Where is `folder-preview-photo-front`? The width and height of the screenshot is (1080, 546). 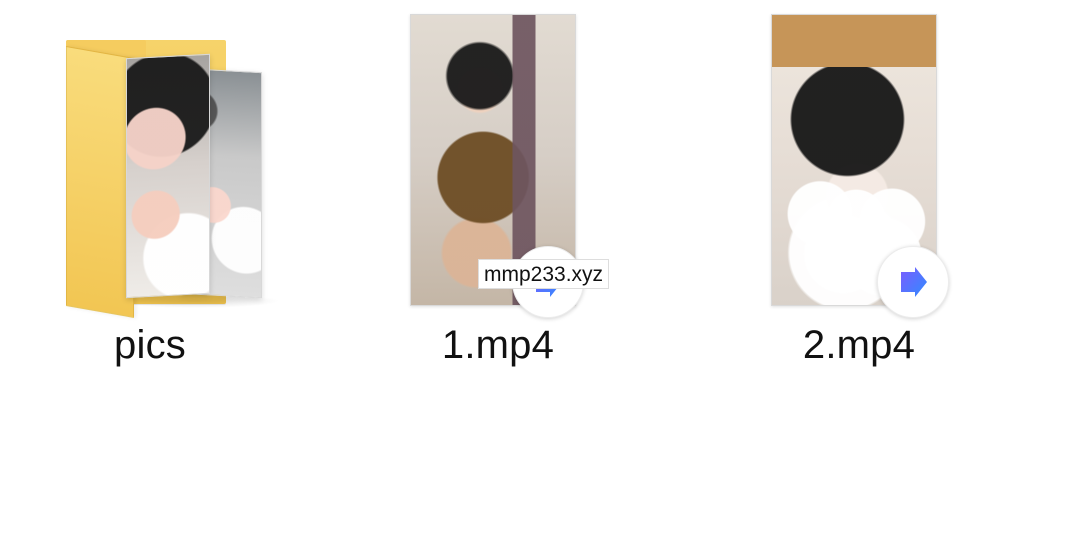 folder-preview-photo-front is located at coordinates (168, 176).